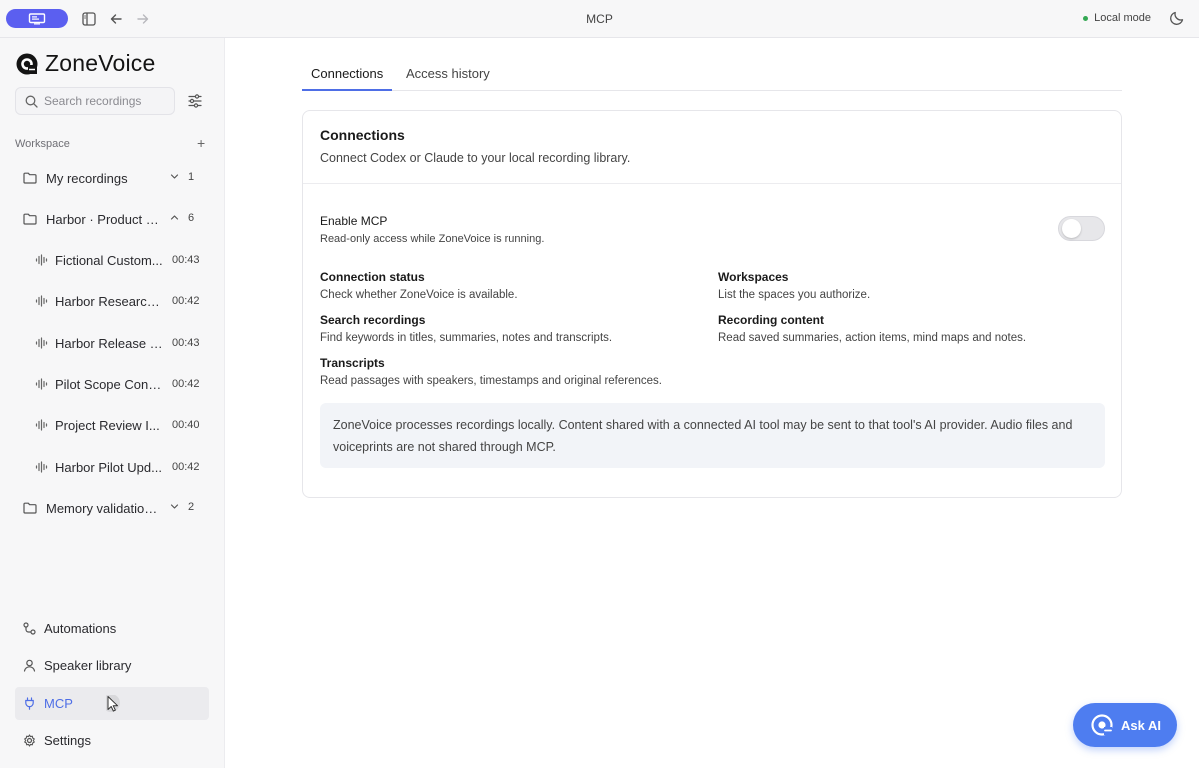  I want to click on recording-item: Pilot Scope Confi... 00:42, so click(112, 384).